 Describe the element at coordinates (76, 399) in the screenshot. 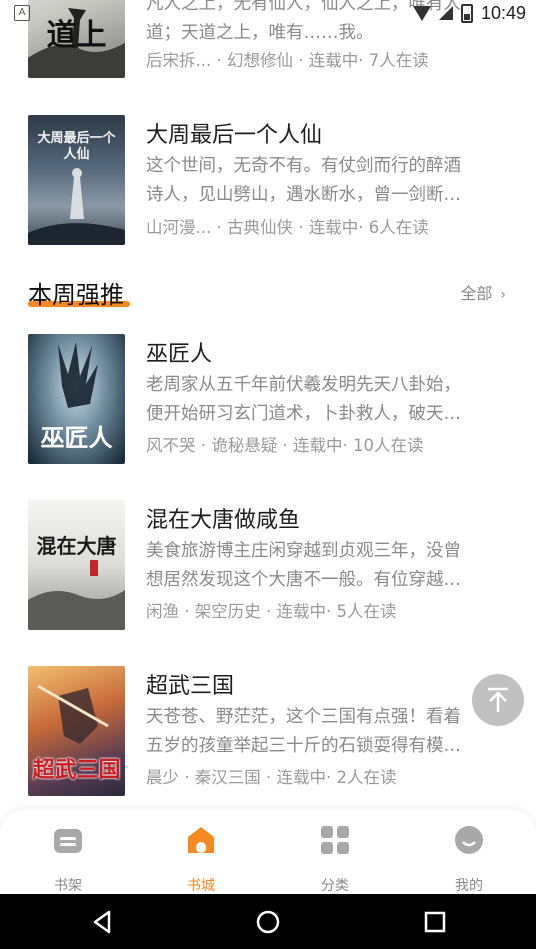

I see `book-cover: 巫匠人` at that location.